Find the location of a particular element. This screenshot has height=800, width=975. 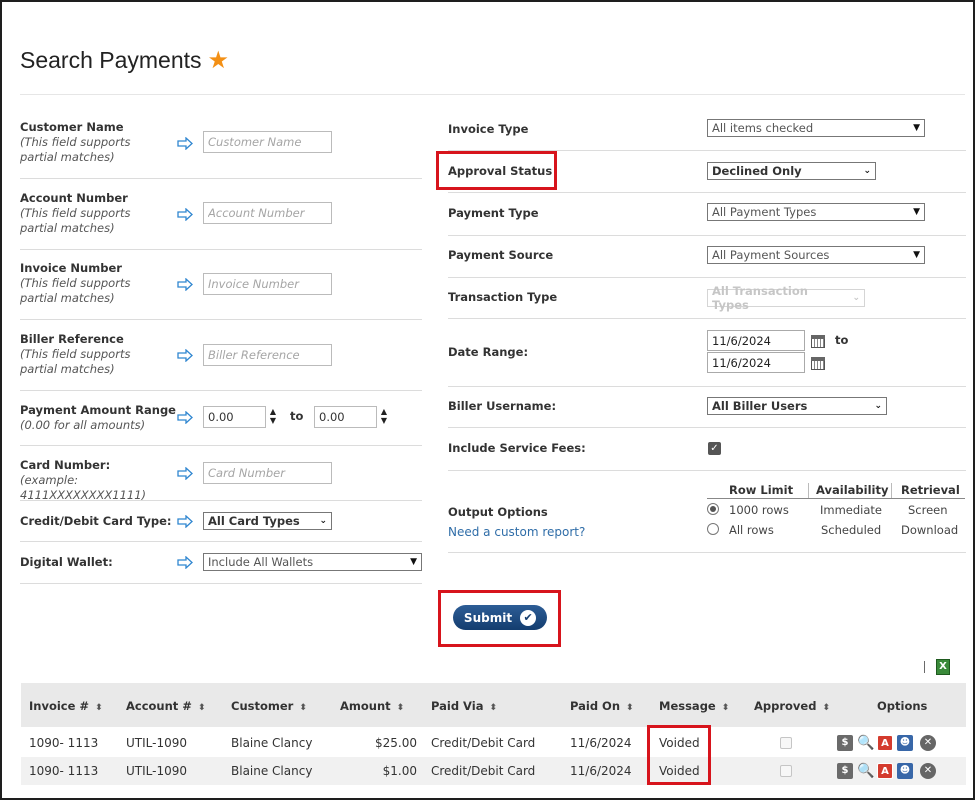

favorite-star-icon: ★ is located at coordinates (219, 60).